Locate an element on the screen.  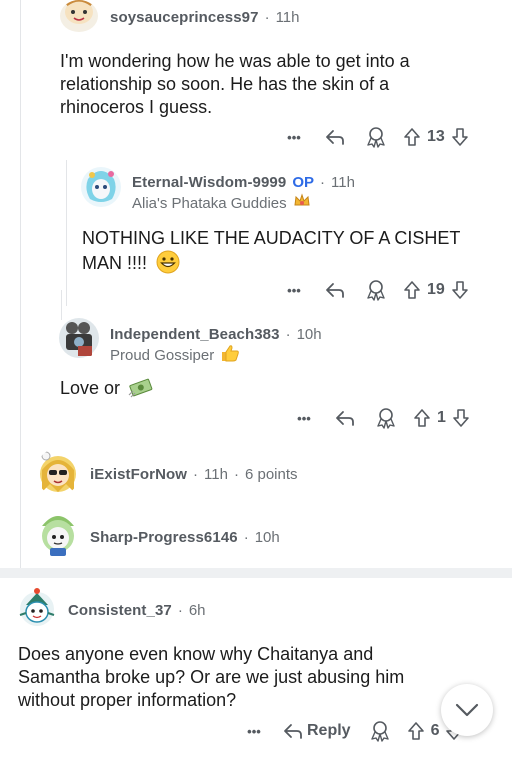
comment-actions: ••• 13 is located at coordinates (388, 137).